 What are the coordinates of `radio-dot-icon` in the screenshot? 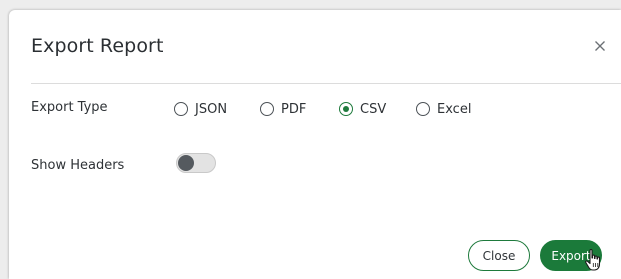 It's located at (346, 109).